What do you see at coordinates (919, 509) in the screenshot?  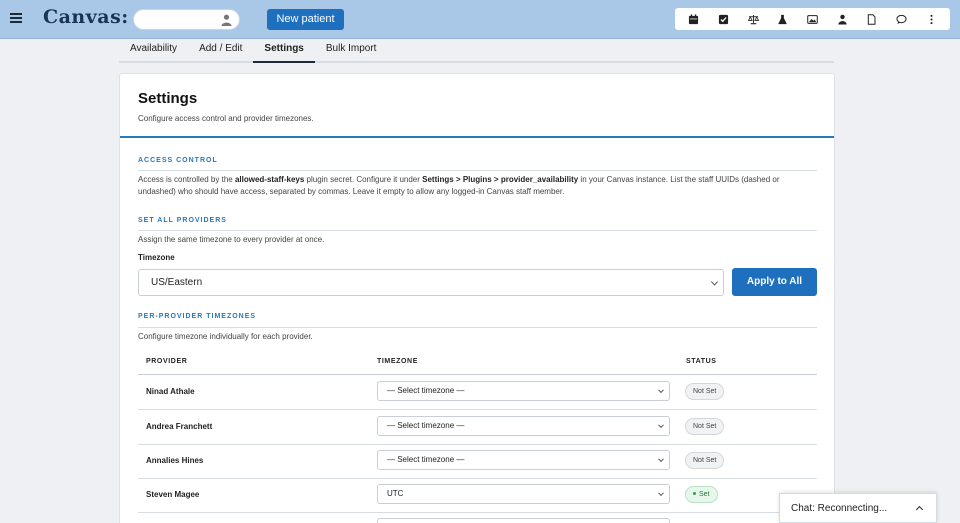 I see `chevron-up-icon` at bounding box center [919, 509].